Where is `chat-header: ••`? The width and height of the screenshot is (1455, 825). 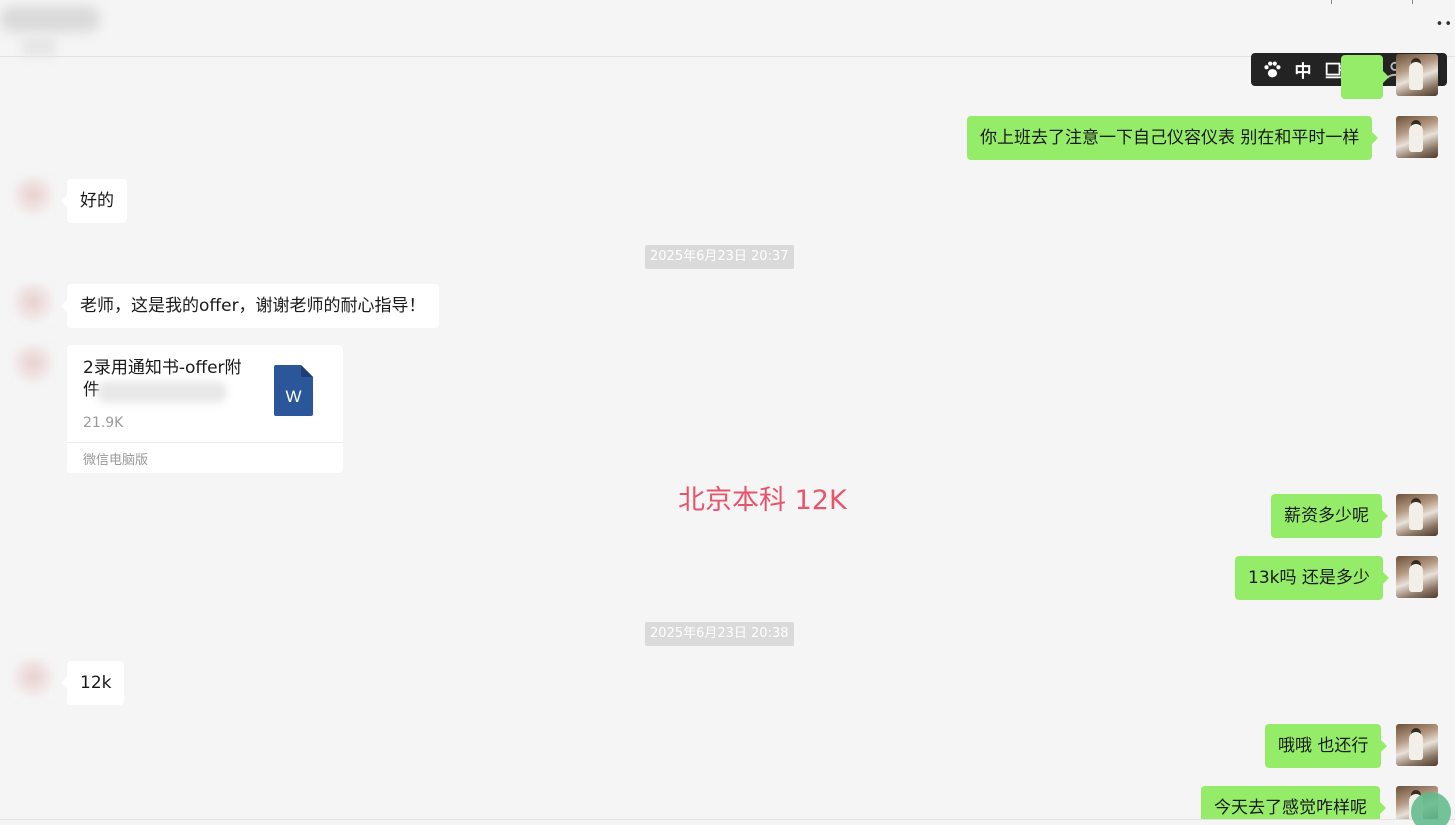
chat-header: •• is located at coordinates (727, 28).